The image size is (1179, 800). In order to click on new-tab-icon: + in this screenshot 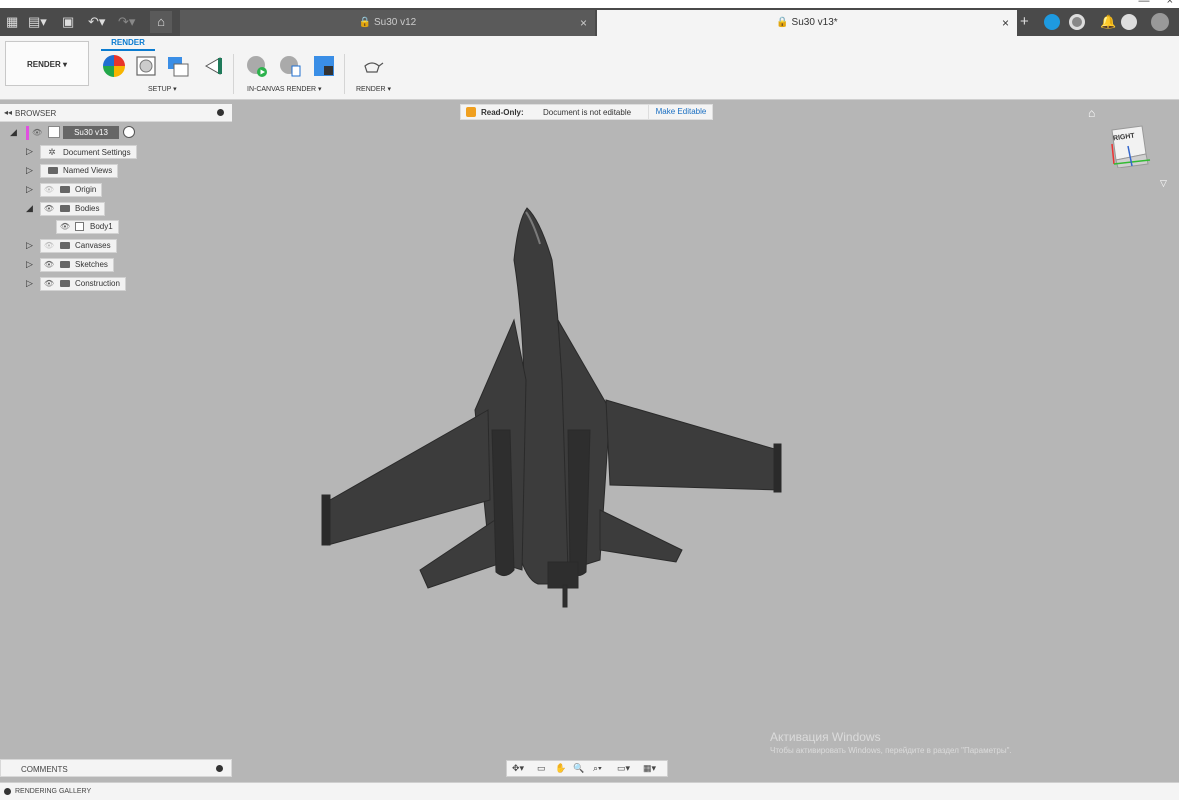, I will do `click(1024, 22)`.